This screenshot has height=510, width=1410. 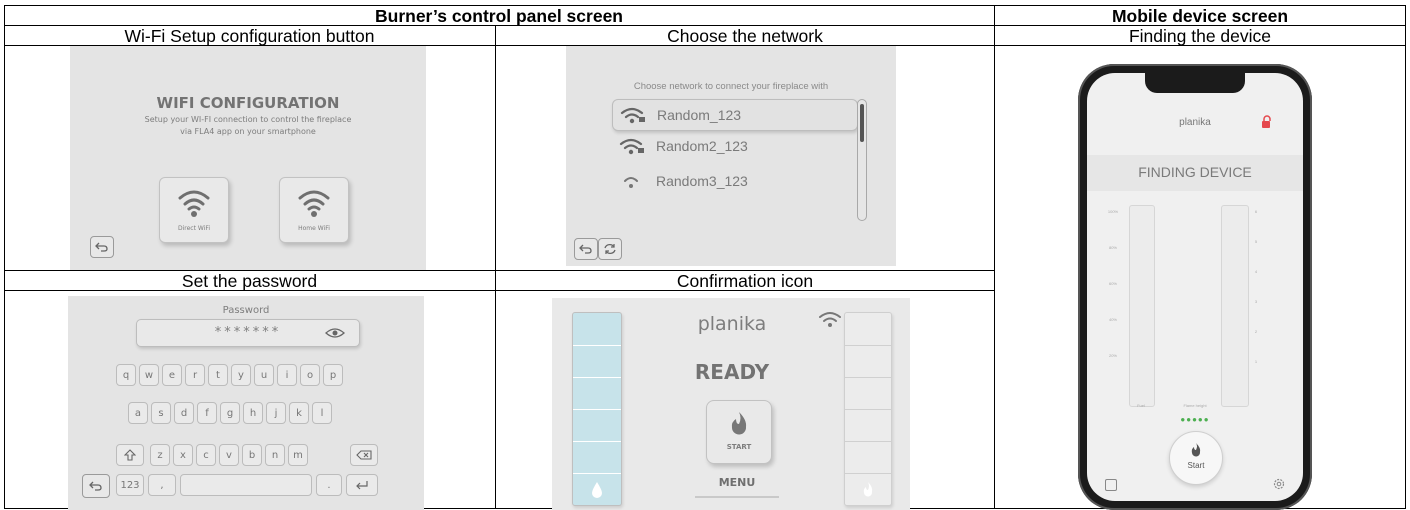 What do you see at coordinates (1113, 211) in the screenshot?
I see `gauge-left-tick: 100%` at bounding box center [1113, 211].